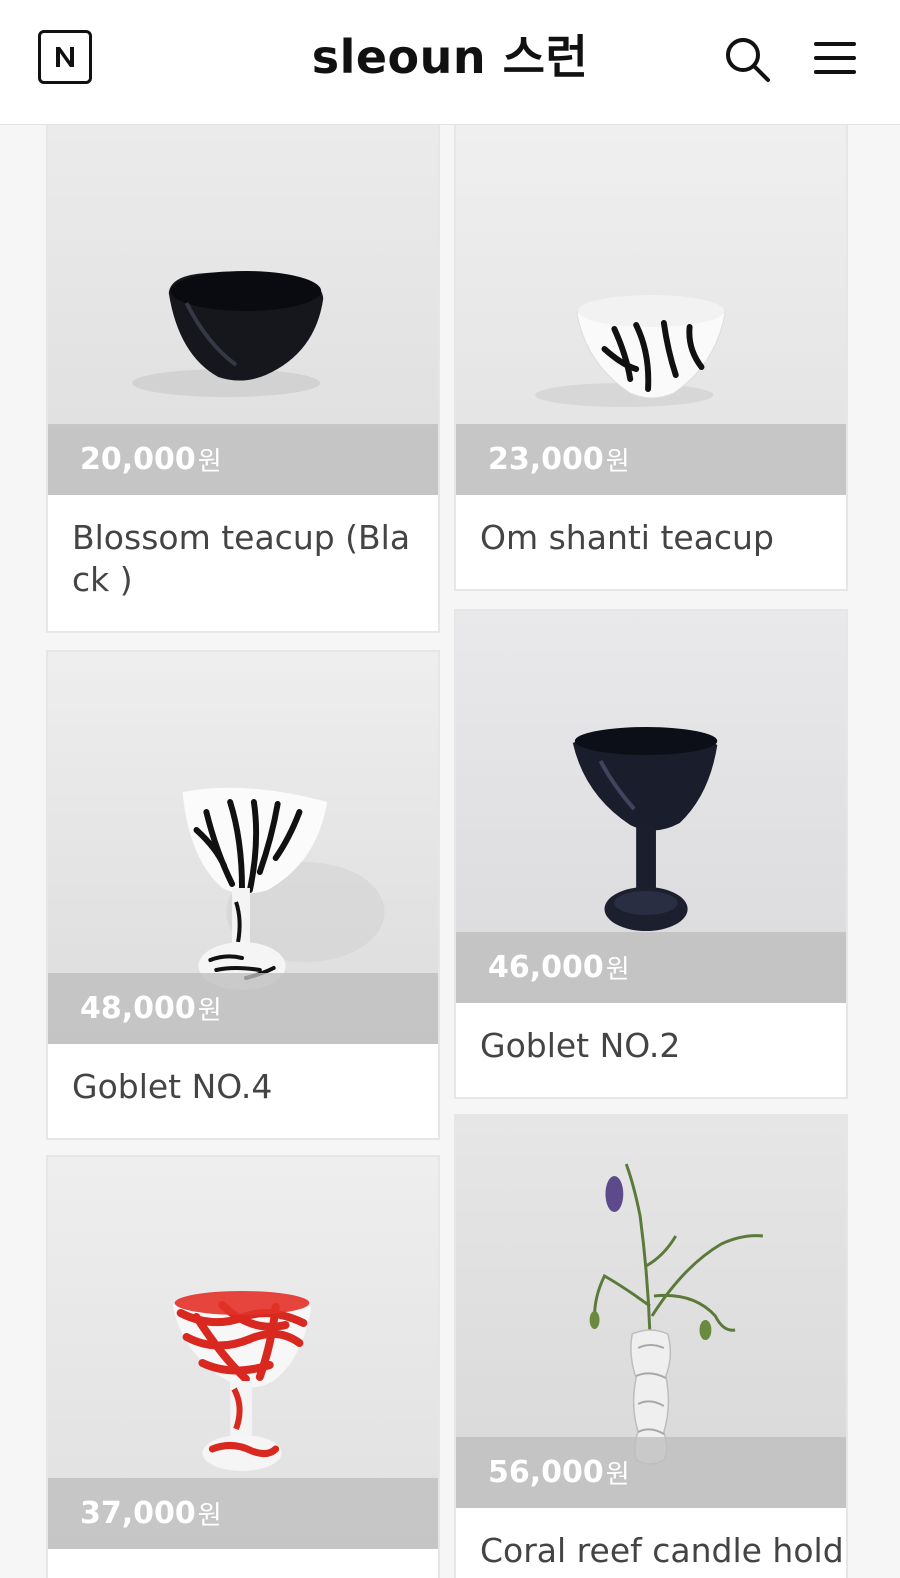 This screenshot has height=1578, width=900. I want to click on price-value: 23,000, so click(546, 459).